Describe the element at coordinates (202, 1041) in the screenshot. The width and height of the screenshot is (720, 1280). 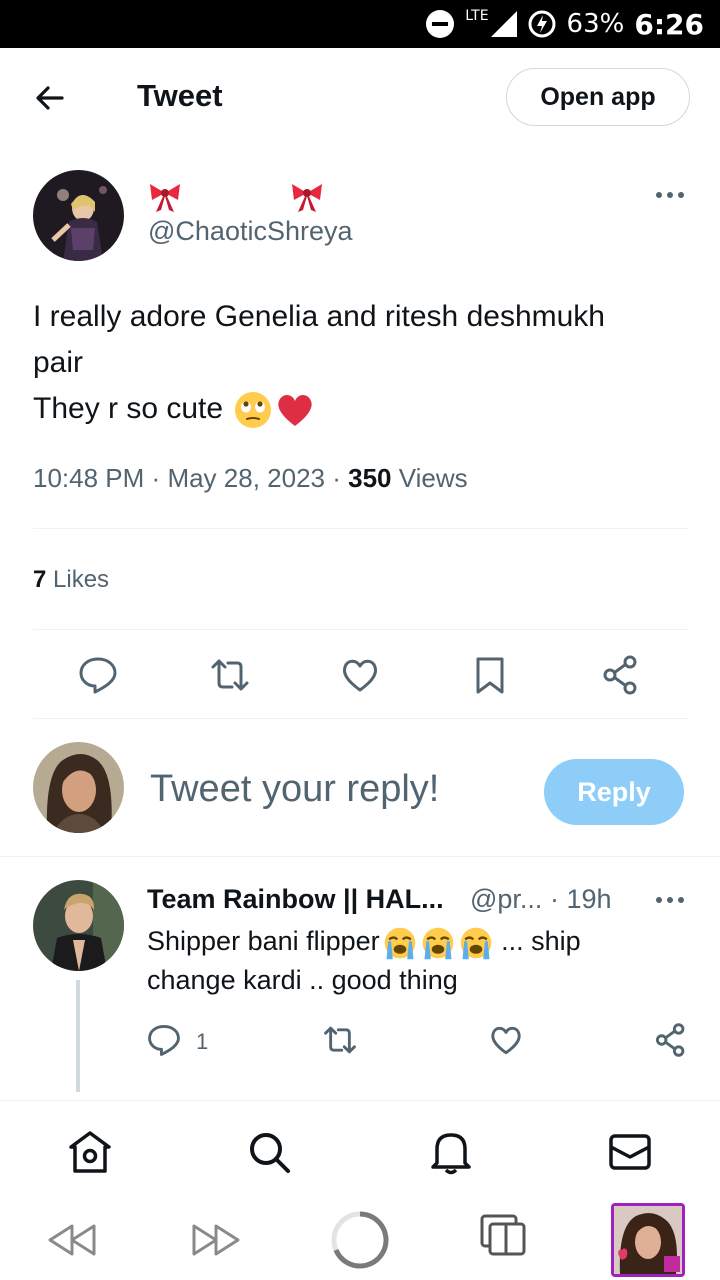
I see `reply-count: 1` at that location.